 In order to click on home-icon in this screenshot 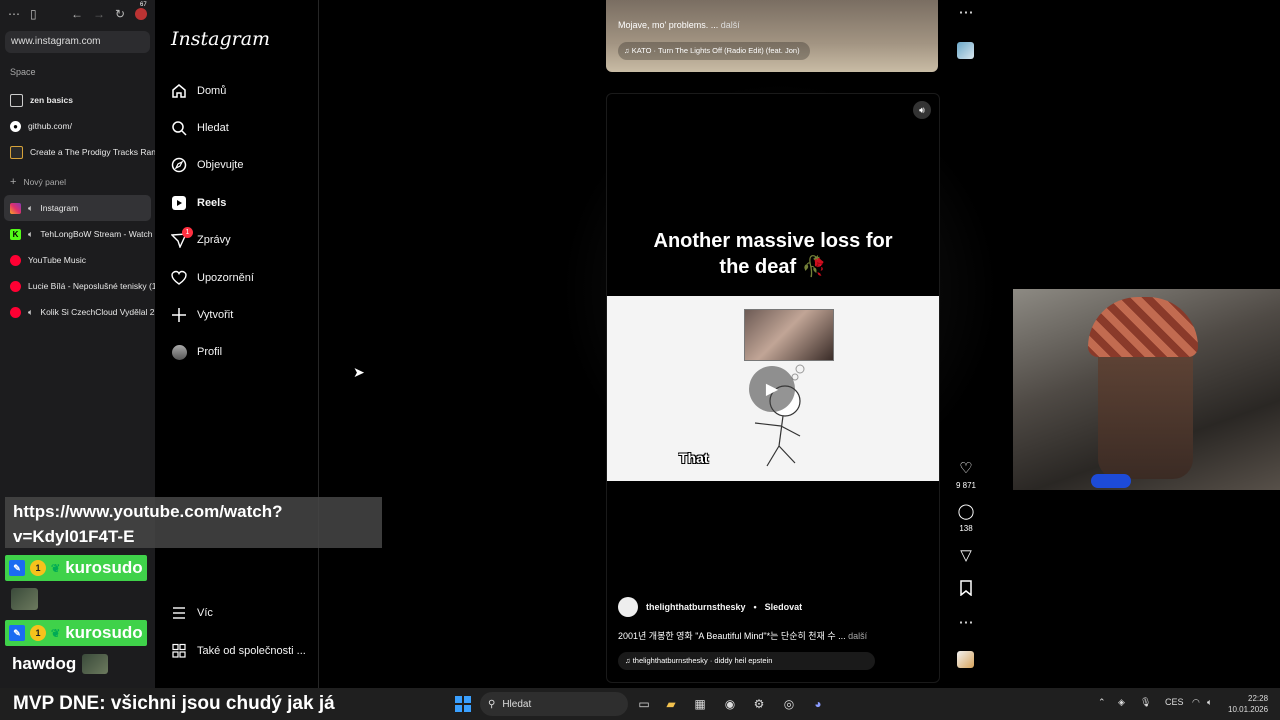, I will do `click(179, 91)`.